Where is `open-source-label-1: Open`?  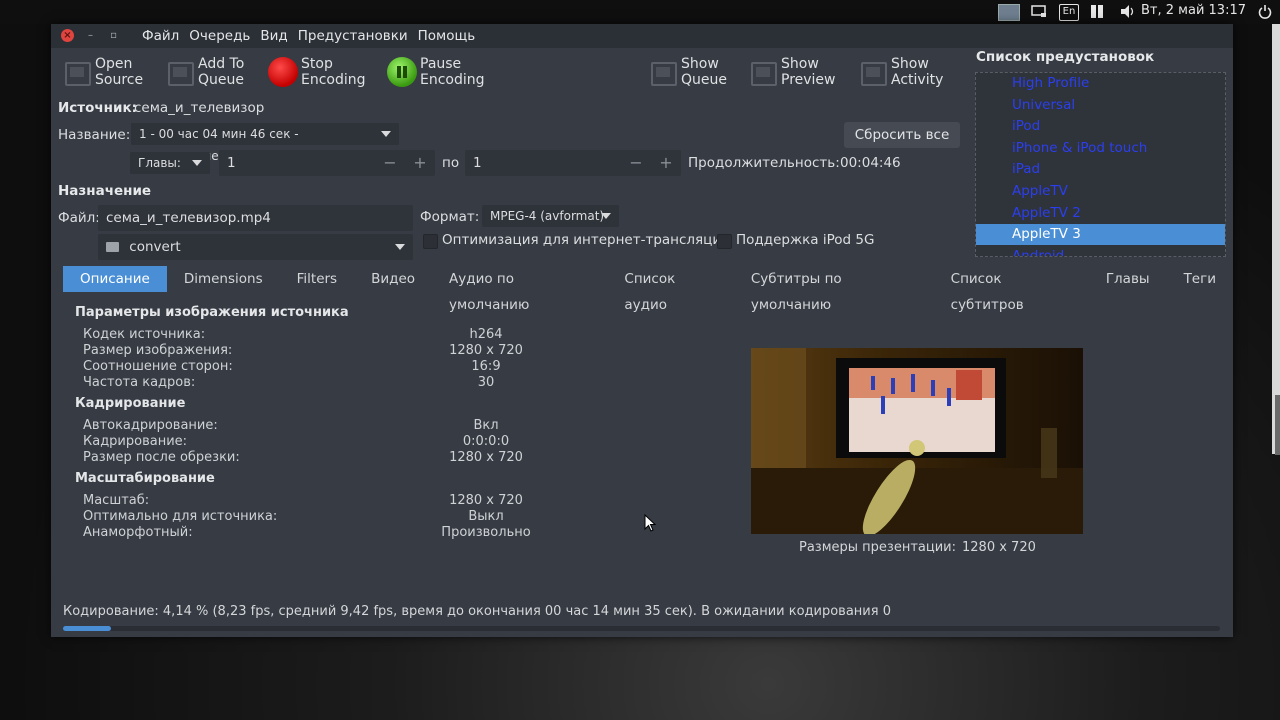 open-source-label-1: Open is located at coordinates (114, 64).